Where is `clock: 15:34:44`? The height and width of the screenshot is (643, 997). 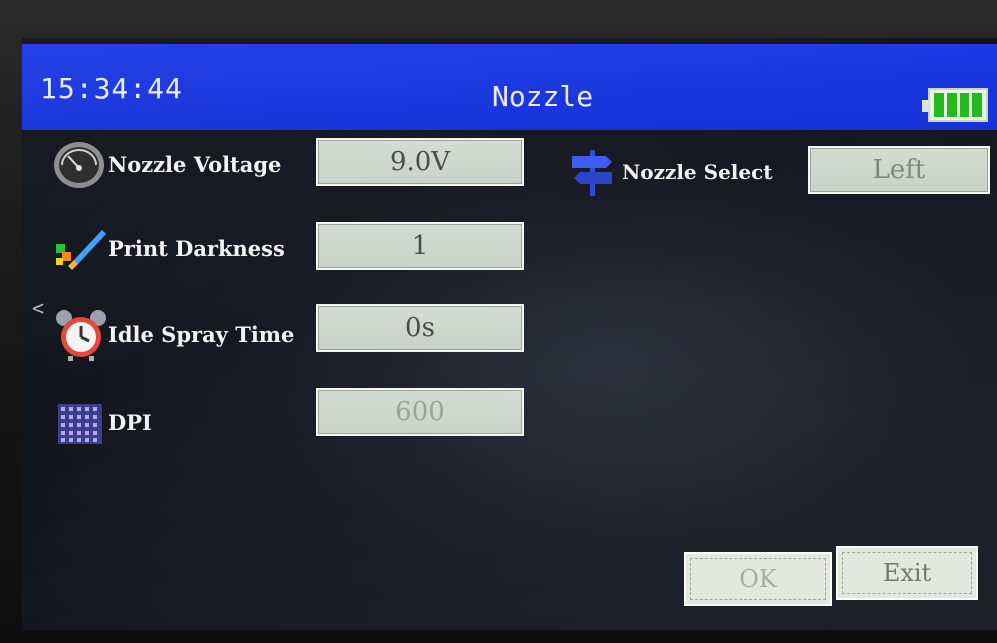
clock: 15:34:44 is located at coordinates (111, 88).